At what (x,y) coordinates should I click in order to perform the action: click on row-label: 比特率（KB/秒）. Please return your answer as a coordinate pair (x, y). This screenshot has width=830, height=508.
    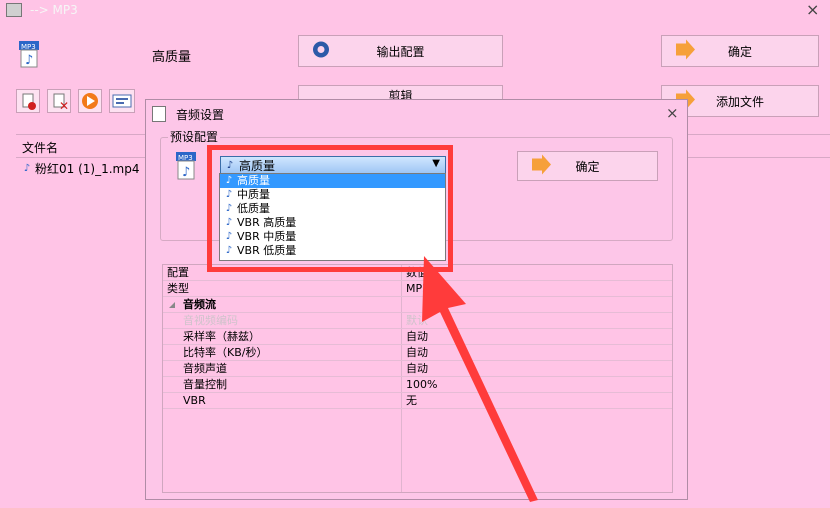
    Looking at the image, I should click on (225, 352).